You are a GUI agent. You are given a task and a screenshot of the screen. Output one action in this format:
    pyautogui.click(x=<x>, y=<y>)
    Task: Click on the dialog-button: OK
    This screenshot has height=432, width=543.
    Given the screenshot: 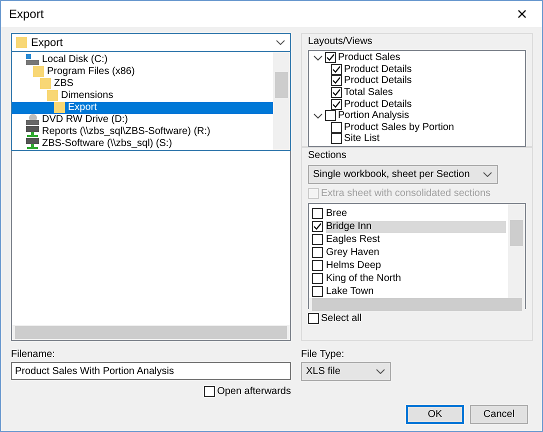 What is the action you would take?
    pyautogui.click(x=435, y=414)
    